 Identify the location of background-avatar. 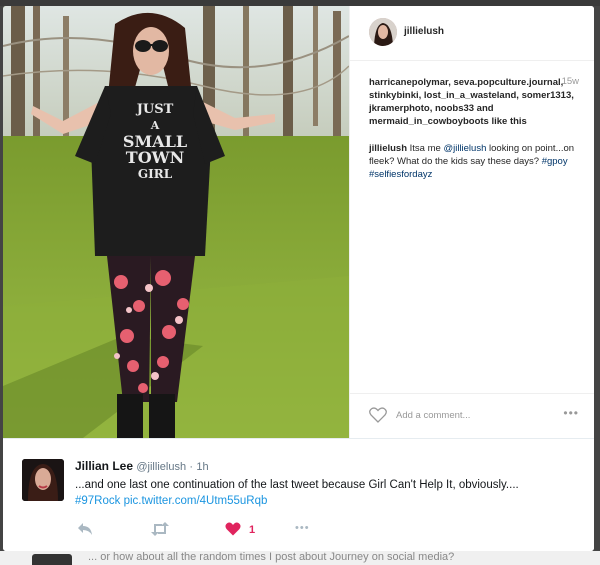
(52, 559).